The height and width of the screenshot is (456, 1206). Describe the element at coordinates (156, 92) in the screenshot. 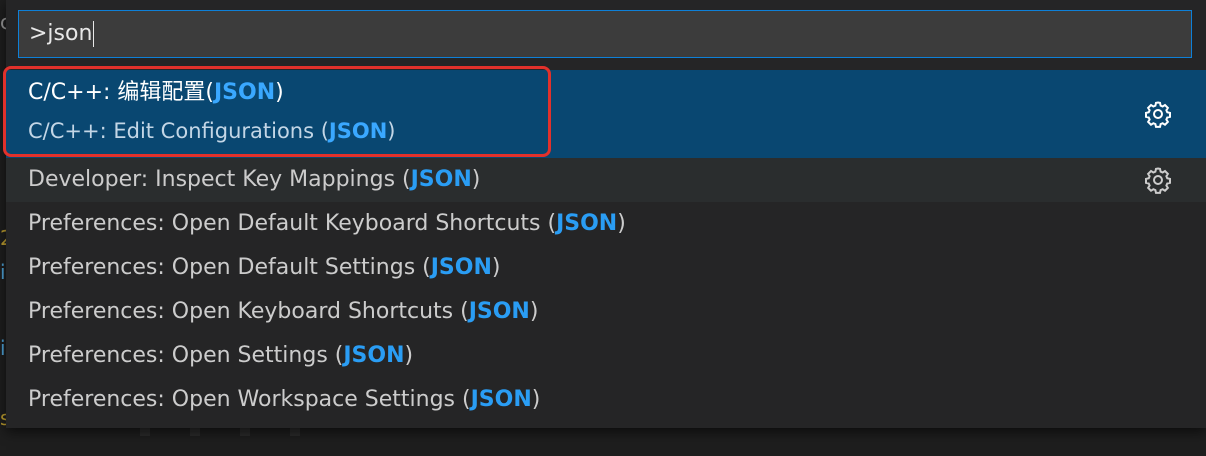

I see `command-item-label: C/C++: 编辑配置(JSON)` at that location.